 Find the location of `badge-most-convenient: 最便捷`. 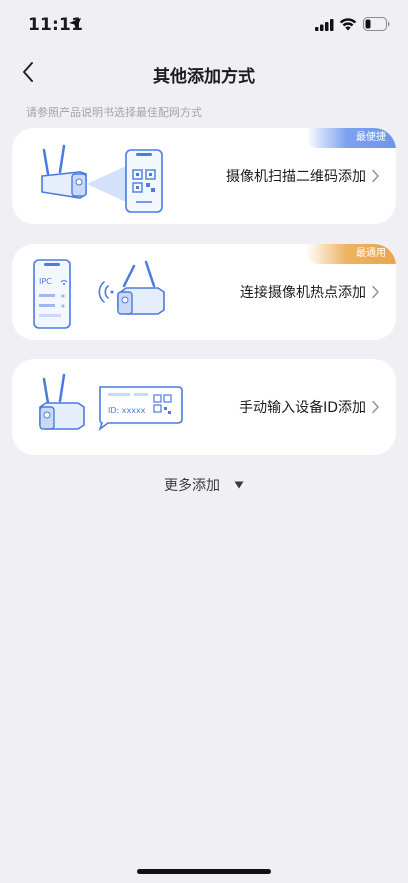

badge-most-convenient: 最便捷 is located at coordinates (351, 138).